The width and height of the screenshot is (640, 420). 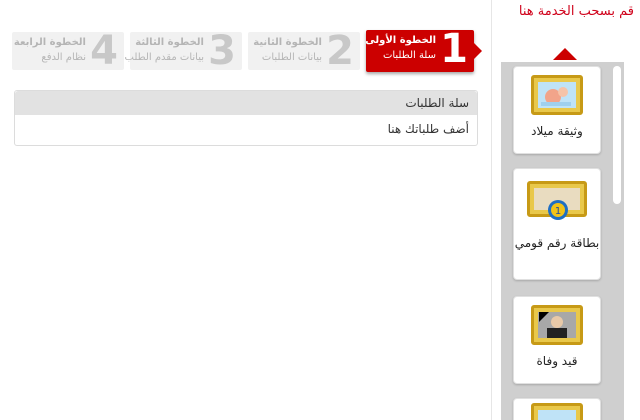 What do you see at coordinates (222, 51) in the screenshot?
I see `step-number: 3` at bounding box center [222, 51].